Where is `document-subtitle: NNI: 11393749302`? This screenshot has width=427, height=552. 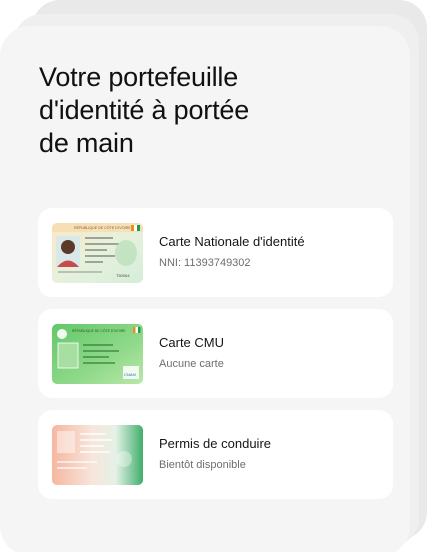
document-subtitle: NNI: 11393749302 is located at coordinates (205, 263).